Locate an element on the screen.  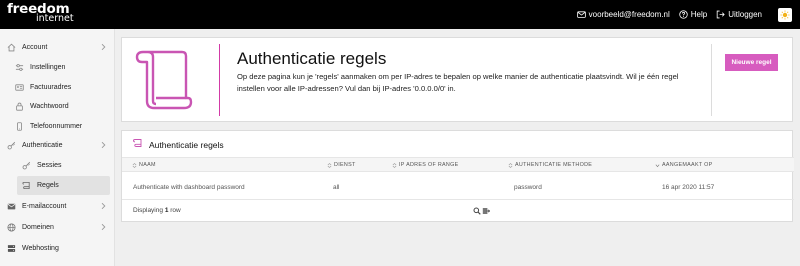
sidebar-item-label: Instellingen is located at coordinates (48, 67).